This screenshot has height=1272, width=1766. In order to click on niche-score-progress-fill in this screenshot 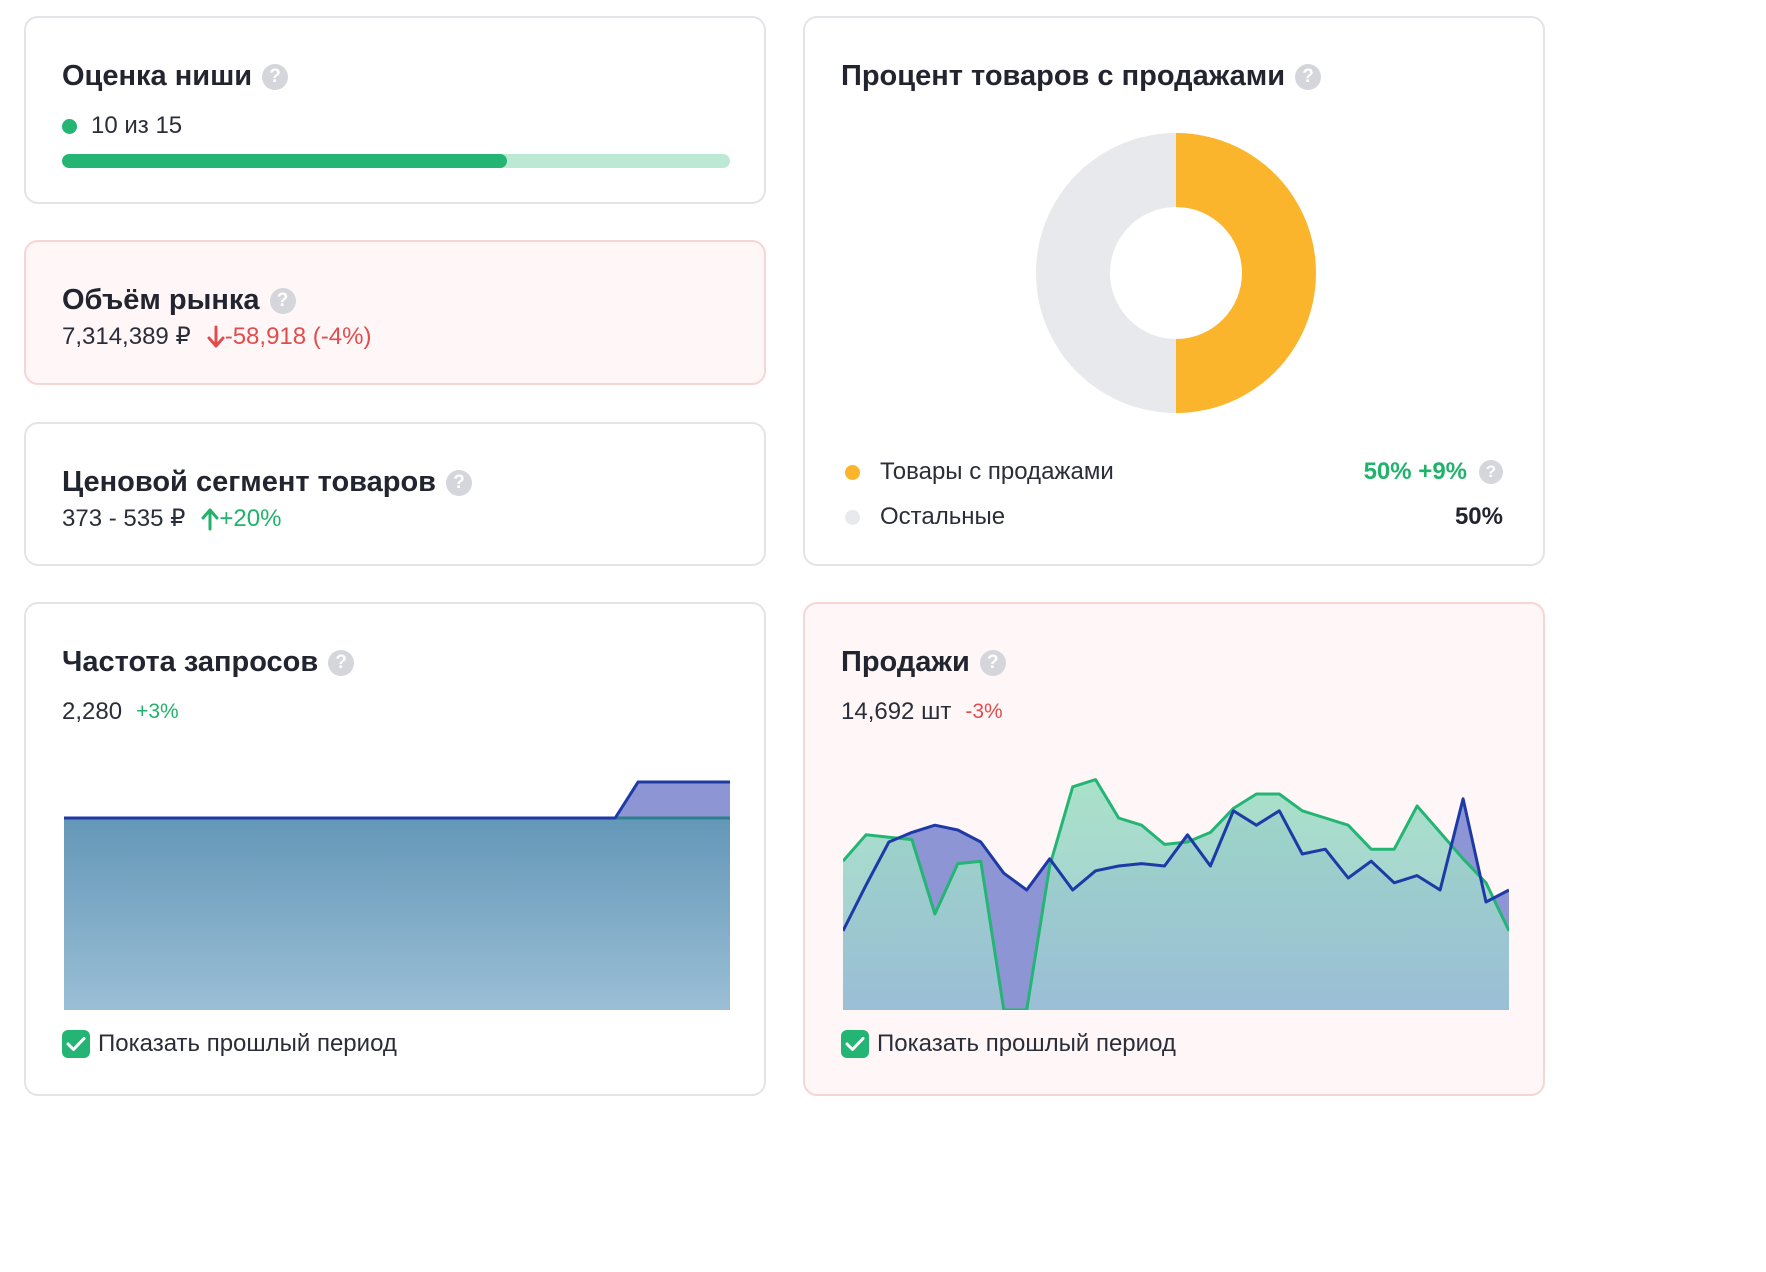, I will do `click(285, 161)`.